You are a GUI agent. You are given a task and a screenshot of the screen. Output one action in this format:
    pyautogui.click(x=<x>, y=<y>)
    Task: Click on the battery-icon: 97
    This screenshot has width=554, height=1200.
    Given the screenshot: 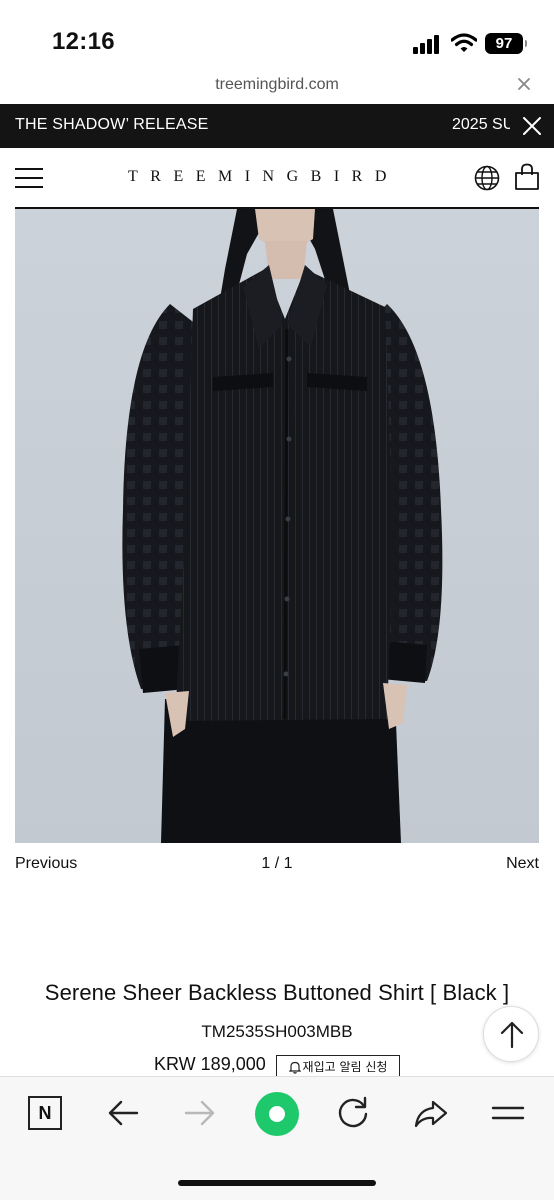 What is the action you would take?
    pyautogui.click(x=506, y=43)
    